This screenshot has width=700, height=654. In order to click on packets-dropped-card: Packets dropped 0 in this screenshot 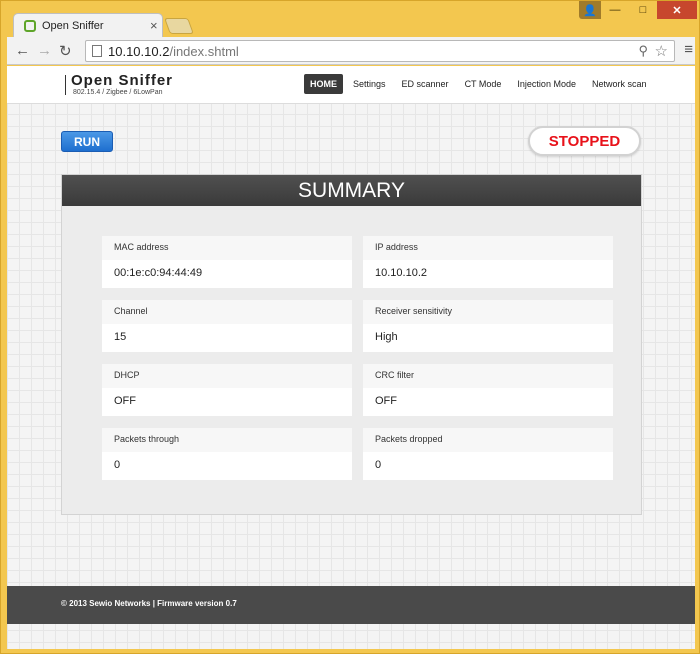, I will do `click(488, 454)`.